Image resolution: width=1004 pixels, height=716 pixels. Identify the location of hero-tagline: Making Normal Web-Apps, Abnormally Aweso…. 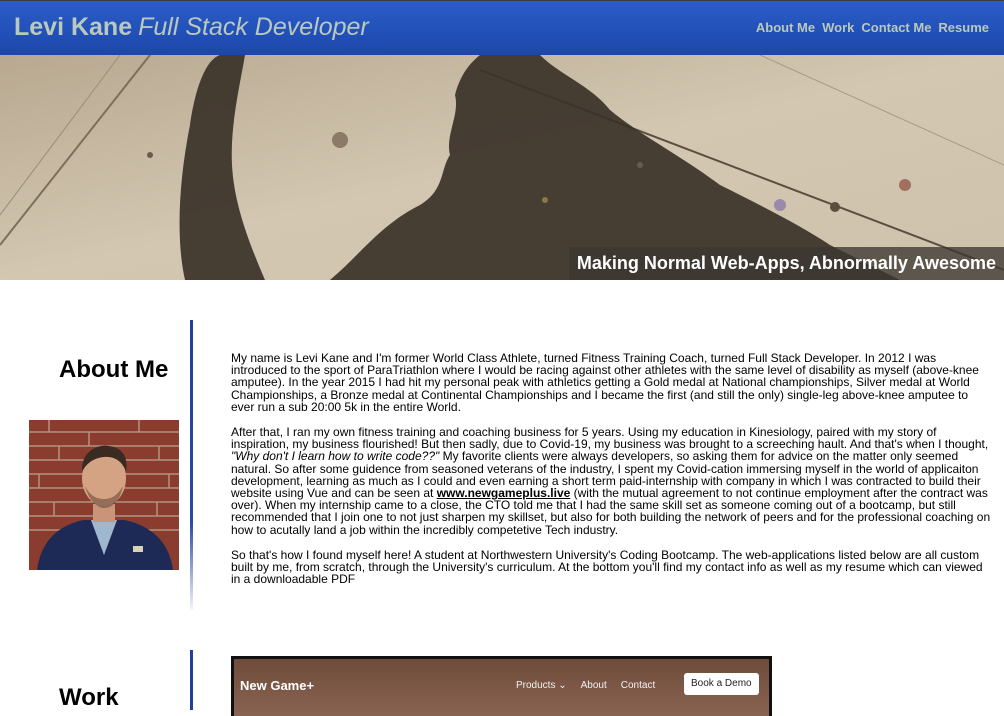
(786, 263).